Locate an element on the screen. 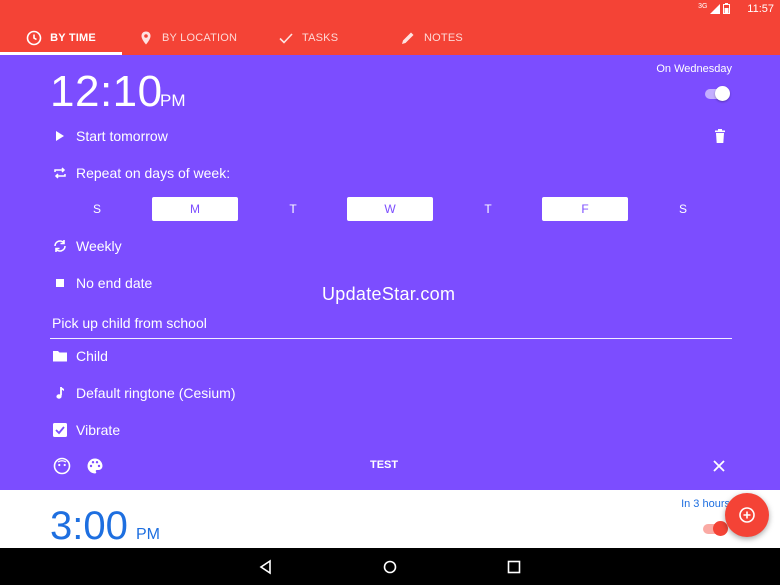  repeat-row: Repeat on days of week: is located at coordinates (141, 173).